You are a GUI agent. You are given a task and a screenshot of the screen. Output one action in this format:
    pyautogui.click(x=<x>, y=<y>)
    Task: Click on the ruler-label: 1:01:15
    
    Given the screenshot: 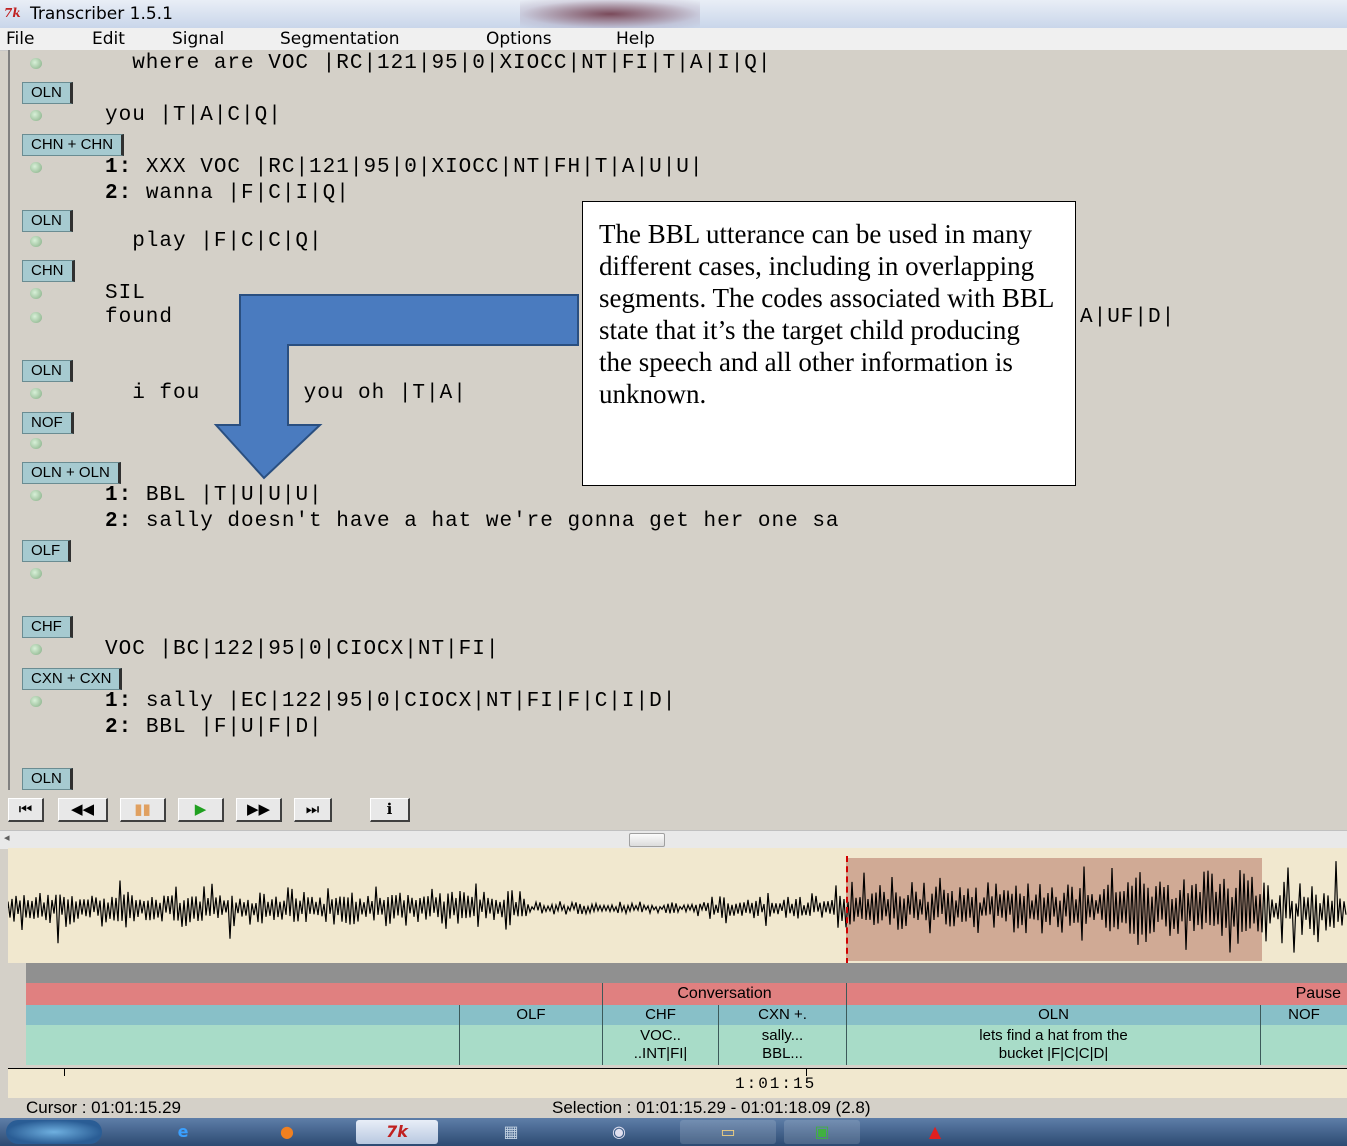 What is the action you would take?
    pyautogui.click(x=776, y=1084)
    